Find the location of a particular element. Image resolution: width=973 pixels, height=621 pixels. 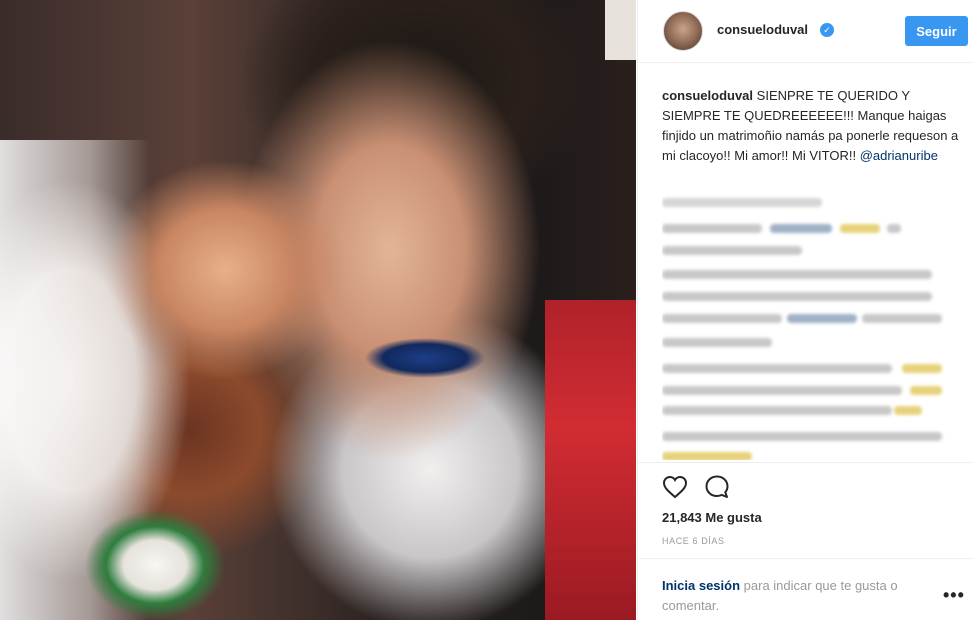

post-actions is located at coordinates (805, 486).